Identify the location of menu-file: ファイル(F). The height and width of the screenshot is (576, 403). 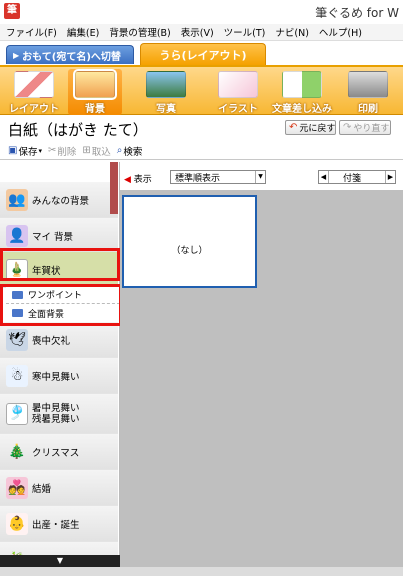
(31, 32).